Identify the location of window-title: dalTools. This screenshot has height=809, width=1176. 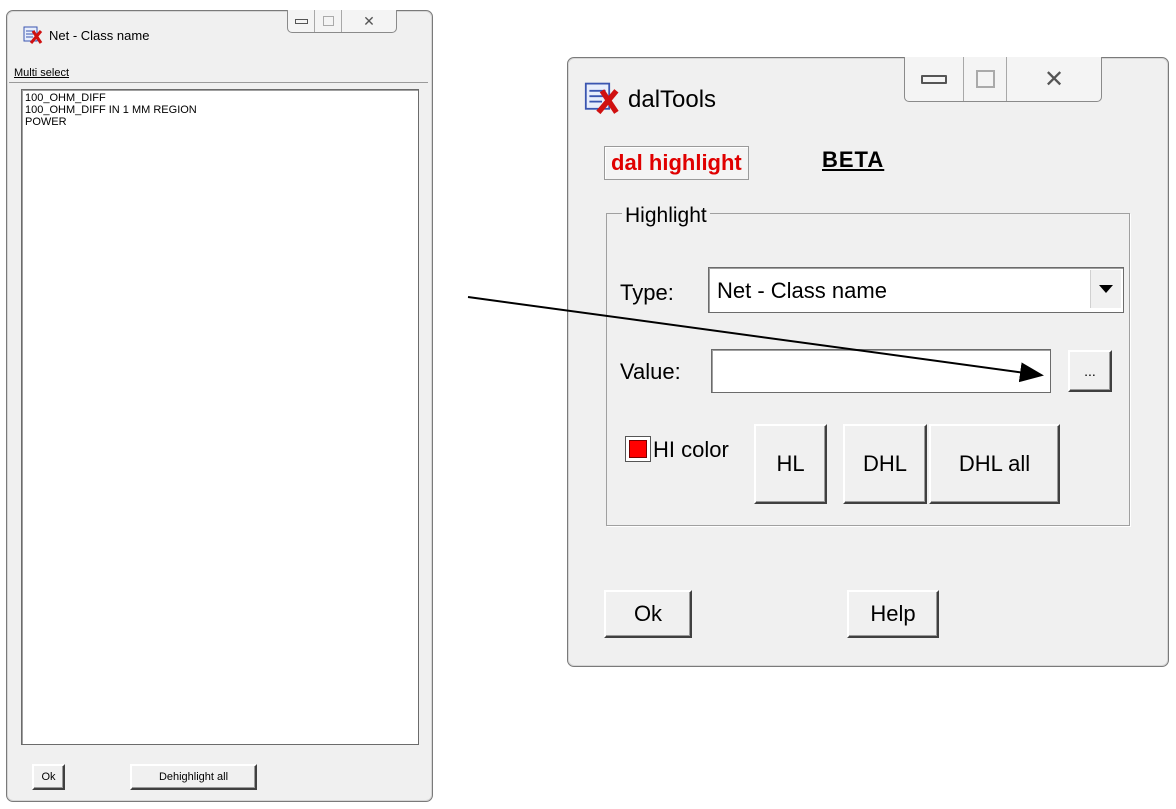
(672, 99).